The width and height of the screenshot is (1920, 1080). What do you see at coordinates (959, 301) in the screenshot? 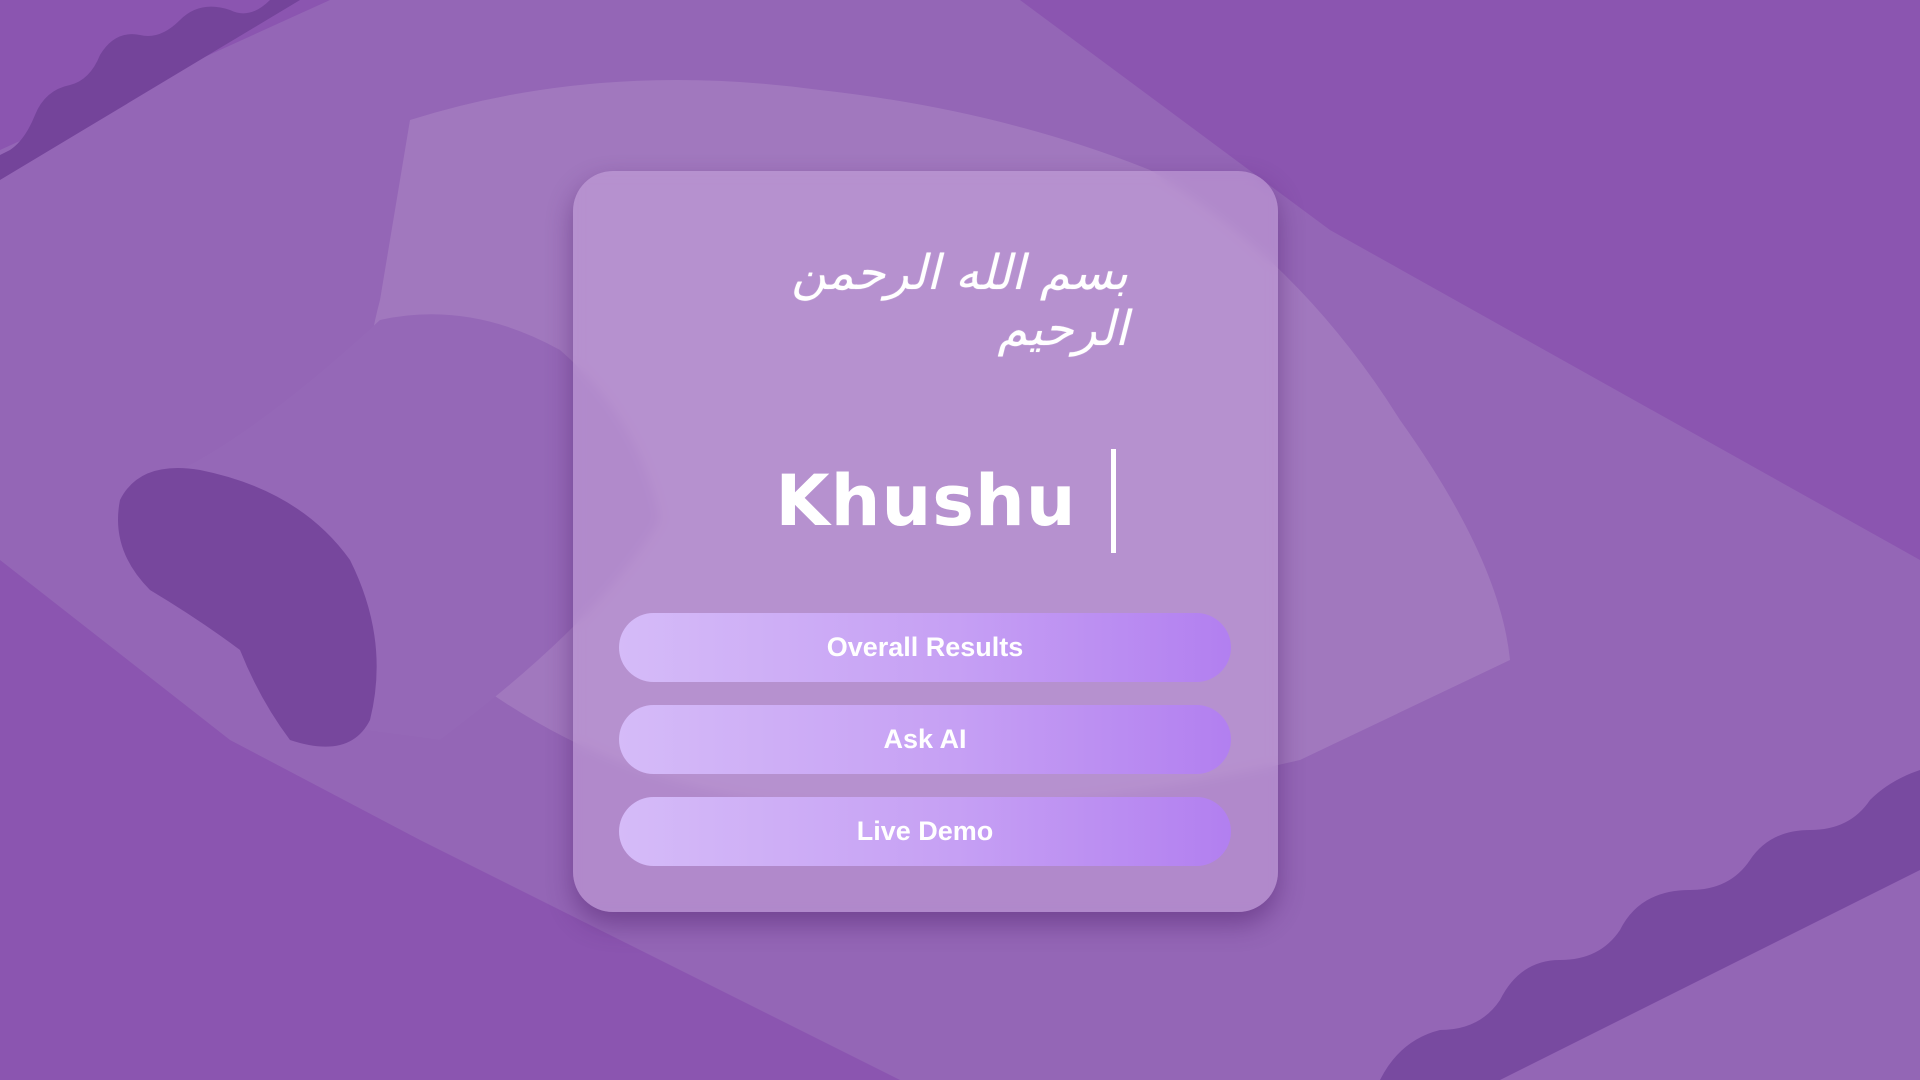
I see `bismillah-calligraphy: بسم الله الرحمن الرحيم` at bounding box center [959, 301].